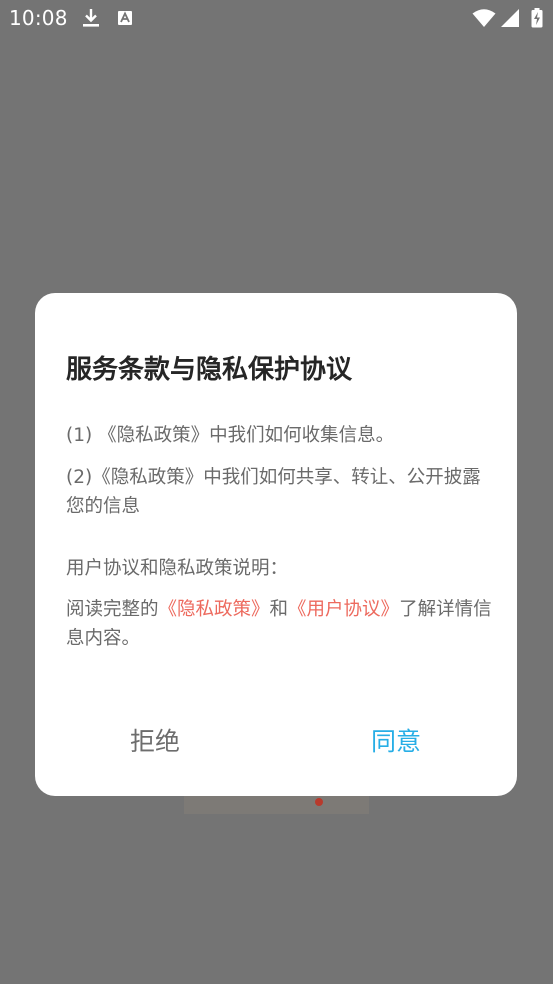 Image resolution: width=553 pixels, height=984 pixels. Describe the element at coordinates (125, 18) in the screenshot. I see `app-a-icon` at that location.